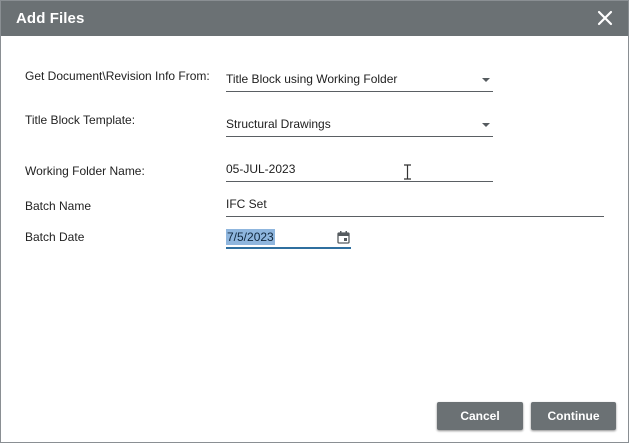  Describe the element at coordinates (58, 206) in the screenshot. I see `batch-name-label: Batch Name` at that location.